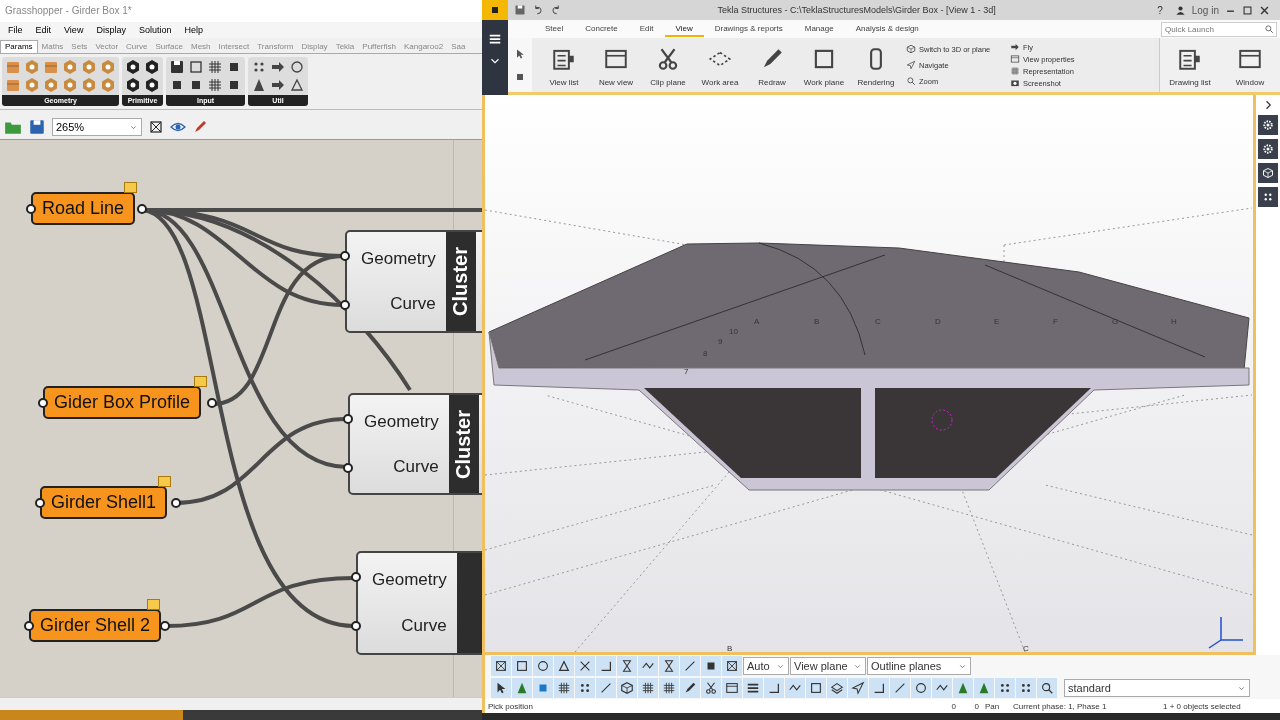 This screenshot has width=1280, height=720. Describe the element at coordinates (1247, 10) in the screenshot. I see `maximize-icon` at that location.